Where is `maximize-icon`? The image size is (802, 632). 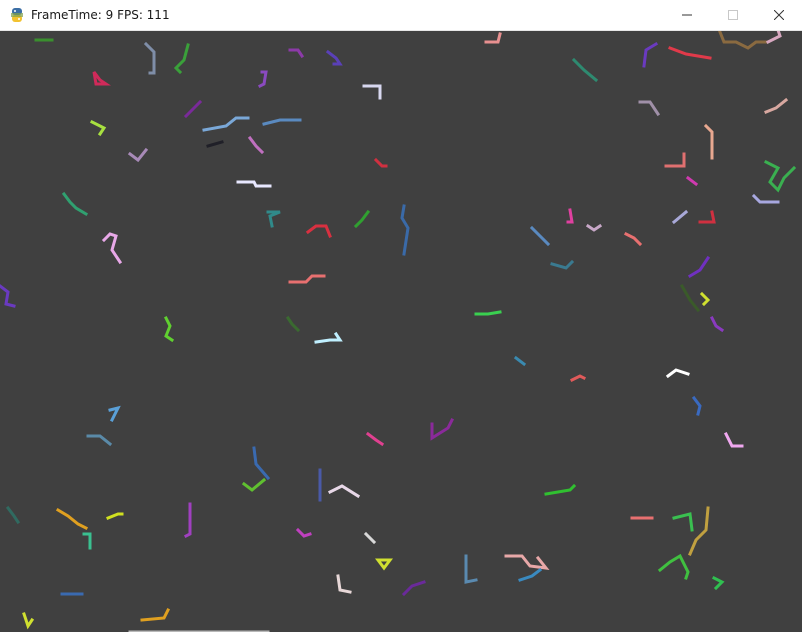 maximize-icon is located at coordinates (733, 15).